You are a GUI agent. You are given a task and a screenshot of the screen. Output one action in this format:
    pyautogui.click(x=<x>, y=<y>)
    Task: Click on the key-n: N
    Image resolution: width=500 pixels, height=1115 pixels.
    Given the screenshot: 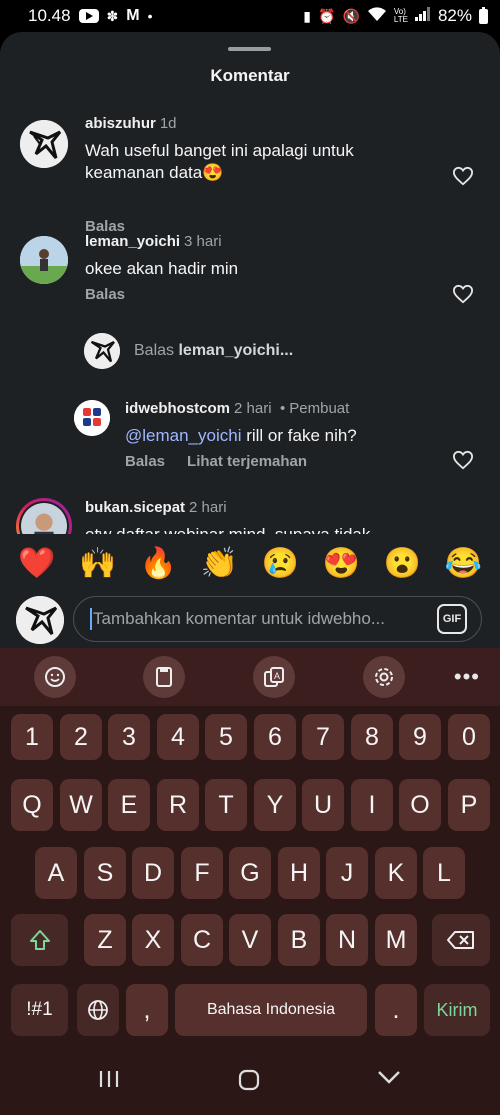 What is the action you would take?
    pyautogui.click(x=347, y=940)
    